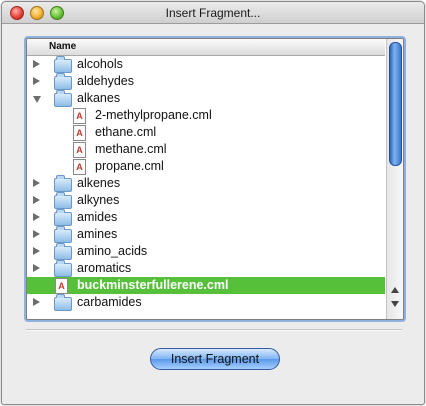 This screenshot has height=406, width=426. What do you see at coordinates (206, 81) in the screenshot?
I see `folder-row: aldehydes` at bounding box center [206, 81].